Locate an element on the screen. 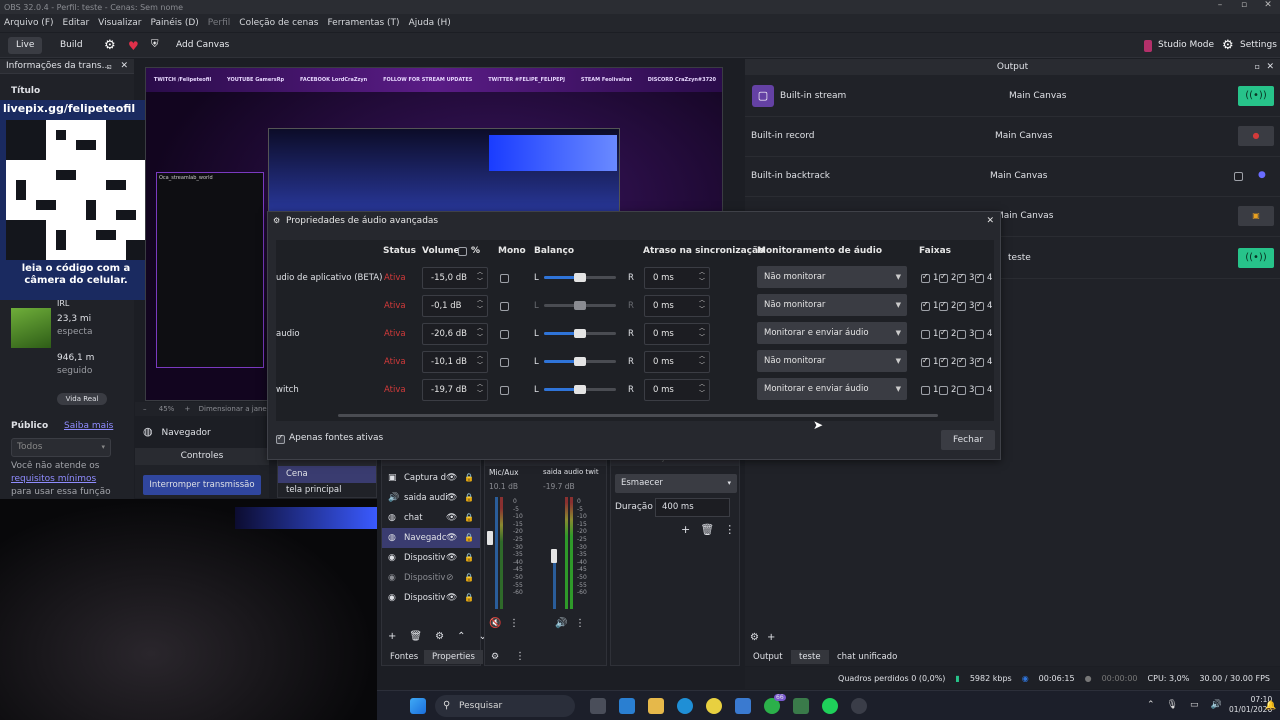  monitoring-select: Monitorar e enviar áudio ▼ is located at coordinates (832, 389).